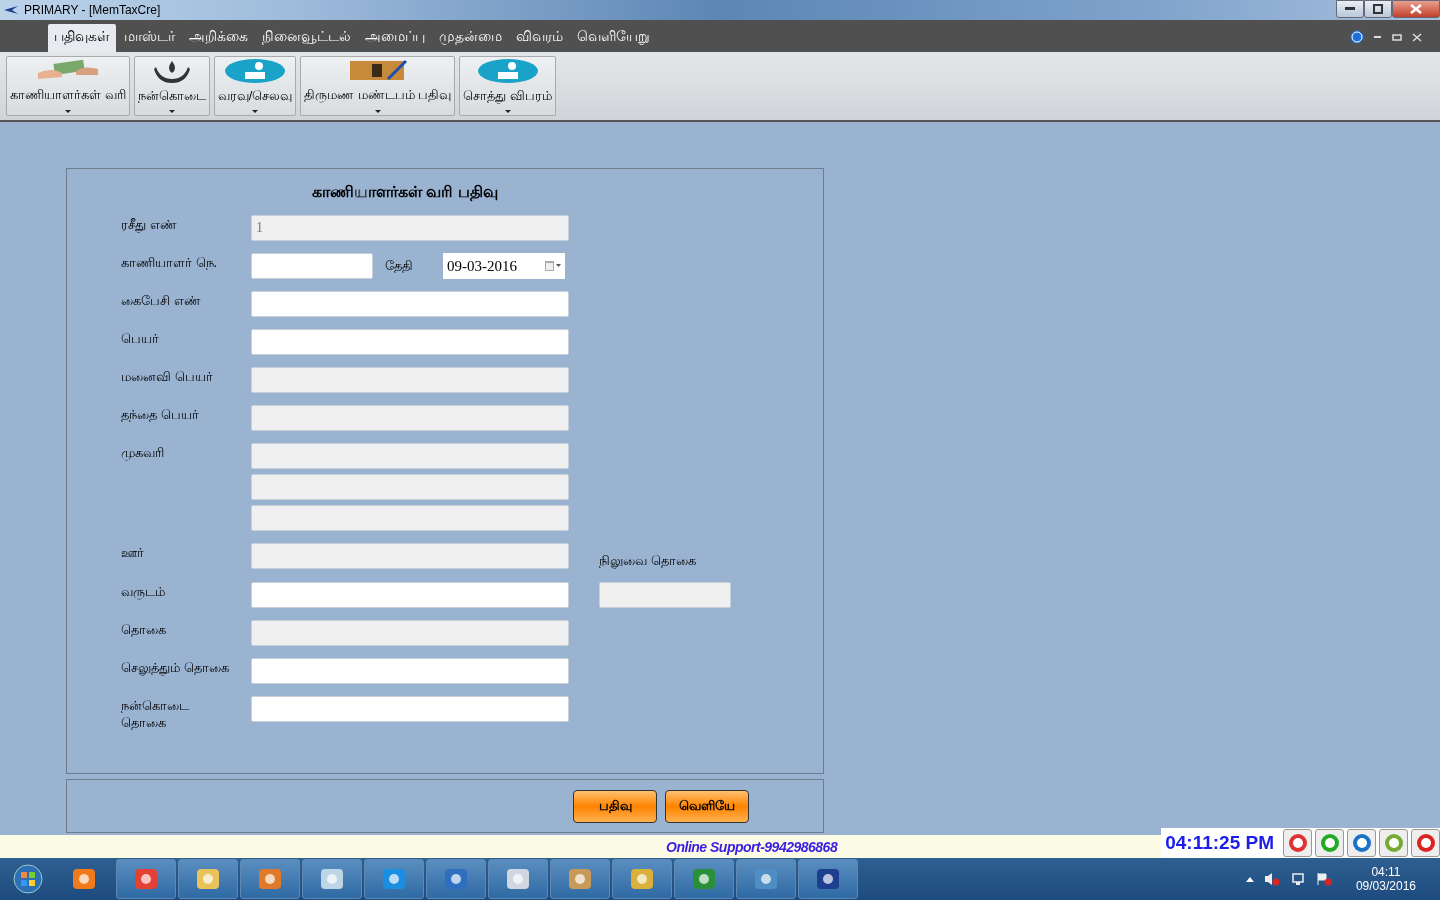 This screenshot has height=900, width=1440. I want to click on field-label: நன்கொடை தொகை, so click(155, 714).